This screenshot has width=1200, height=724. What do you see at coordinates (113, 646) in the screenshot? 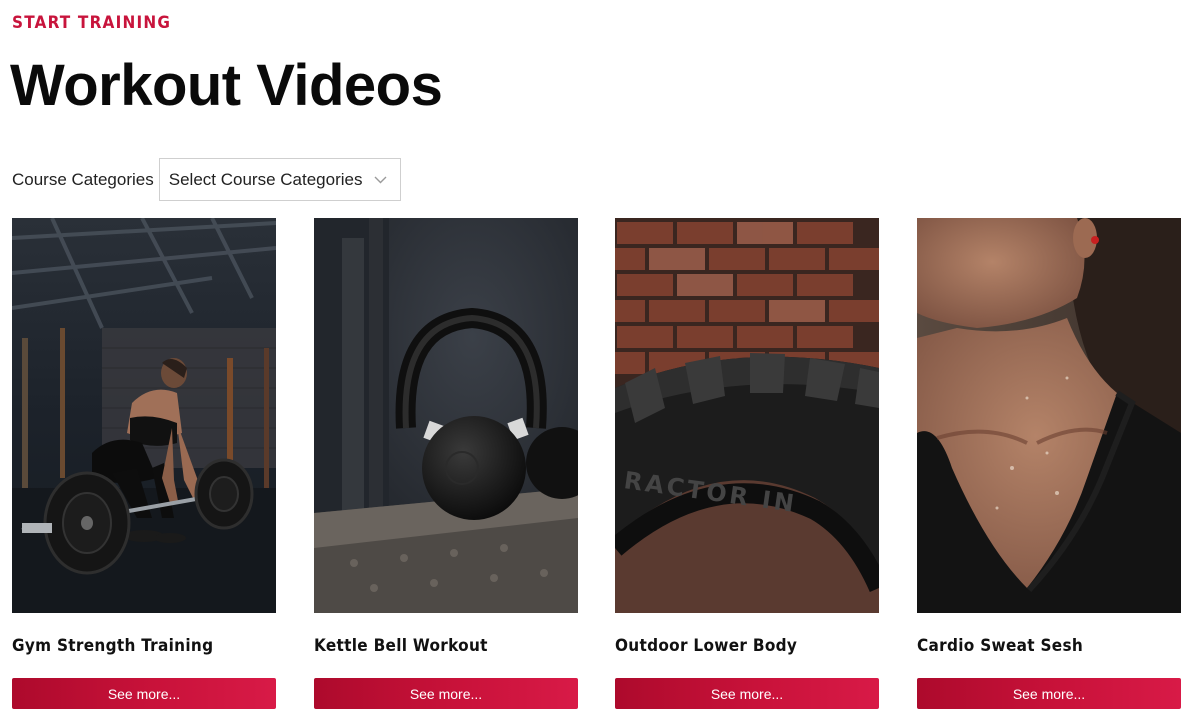
I see `card-title: Gym Strength Training` at bounding box center [113, 646].